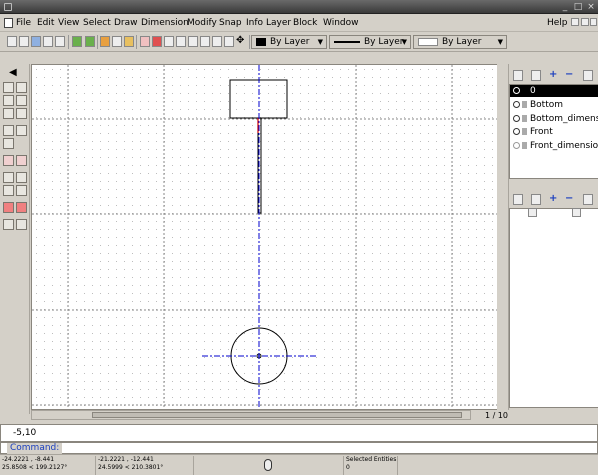 Image resolution: width=598 pixels, height=475 pixels. I want to click on dimension-tool-icon, so click(21, 177).